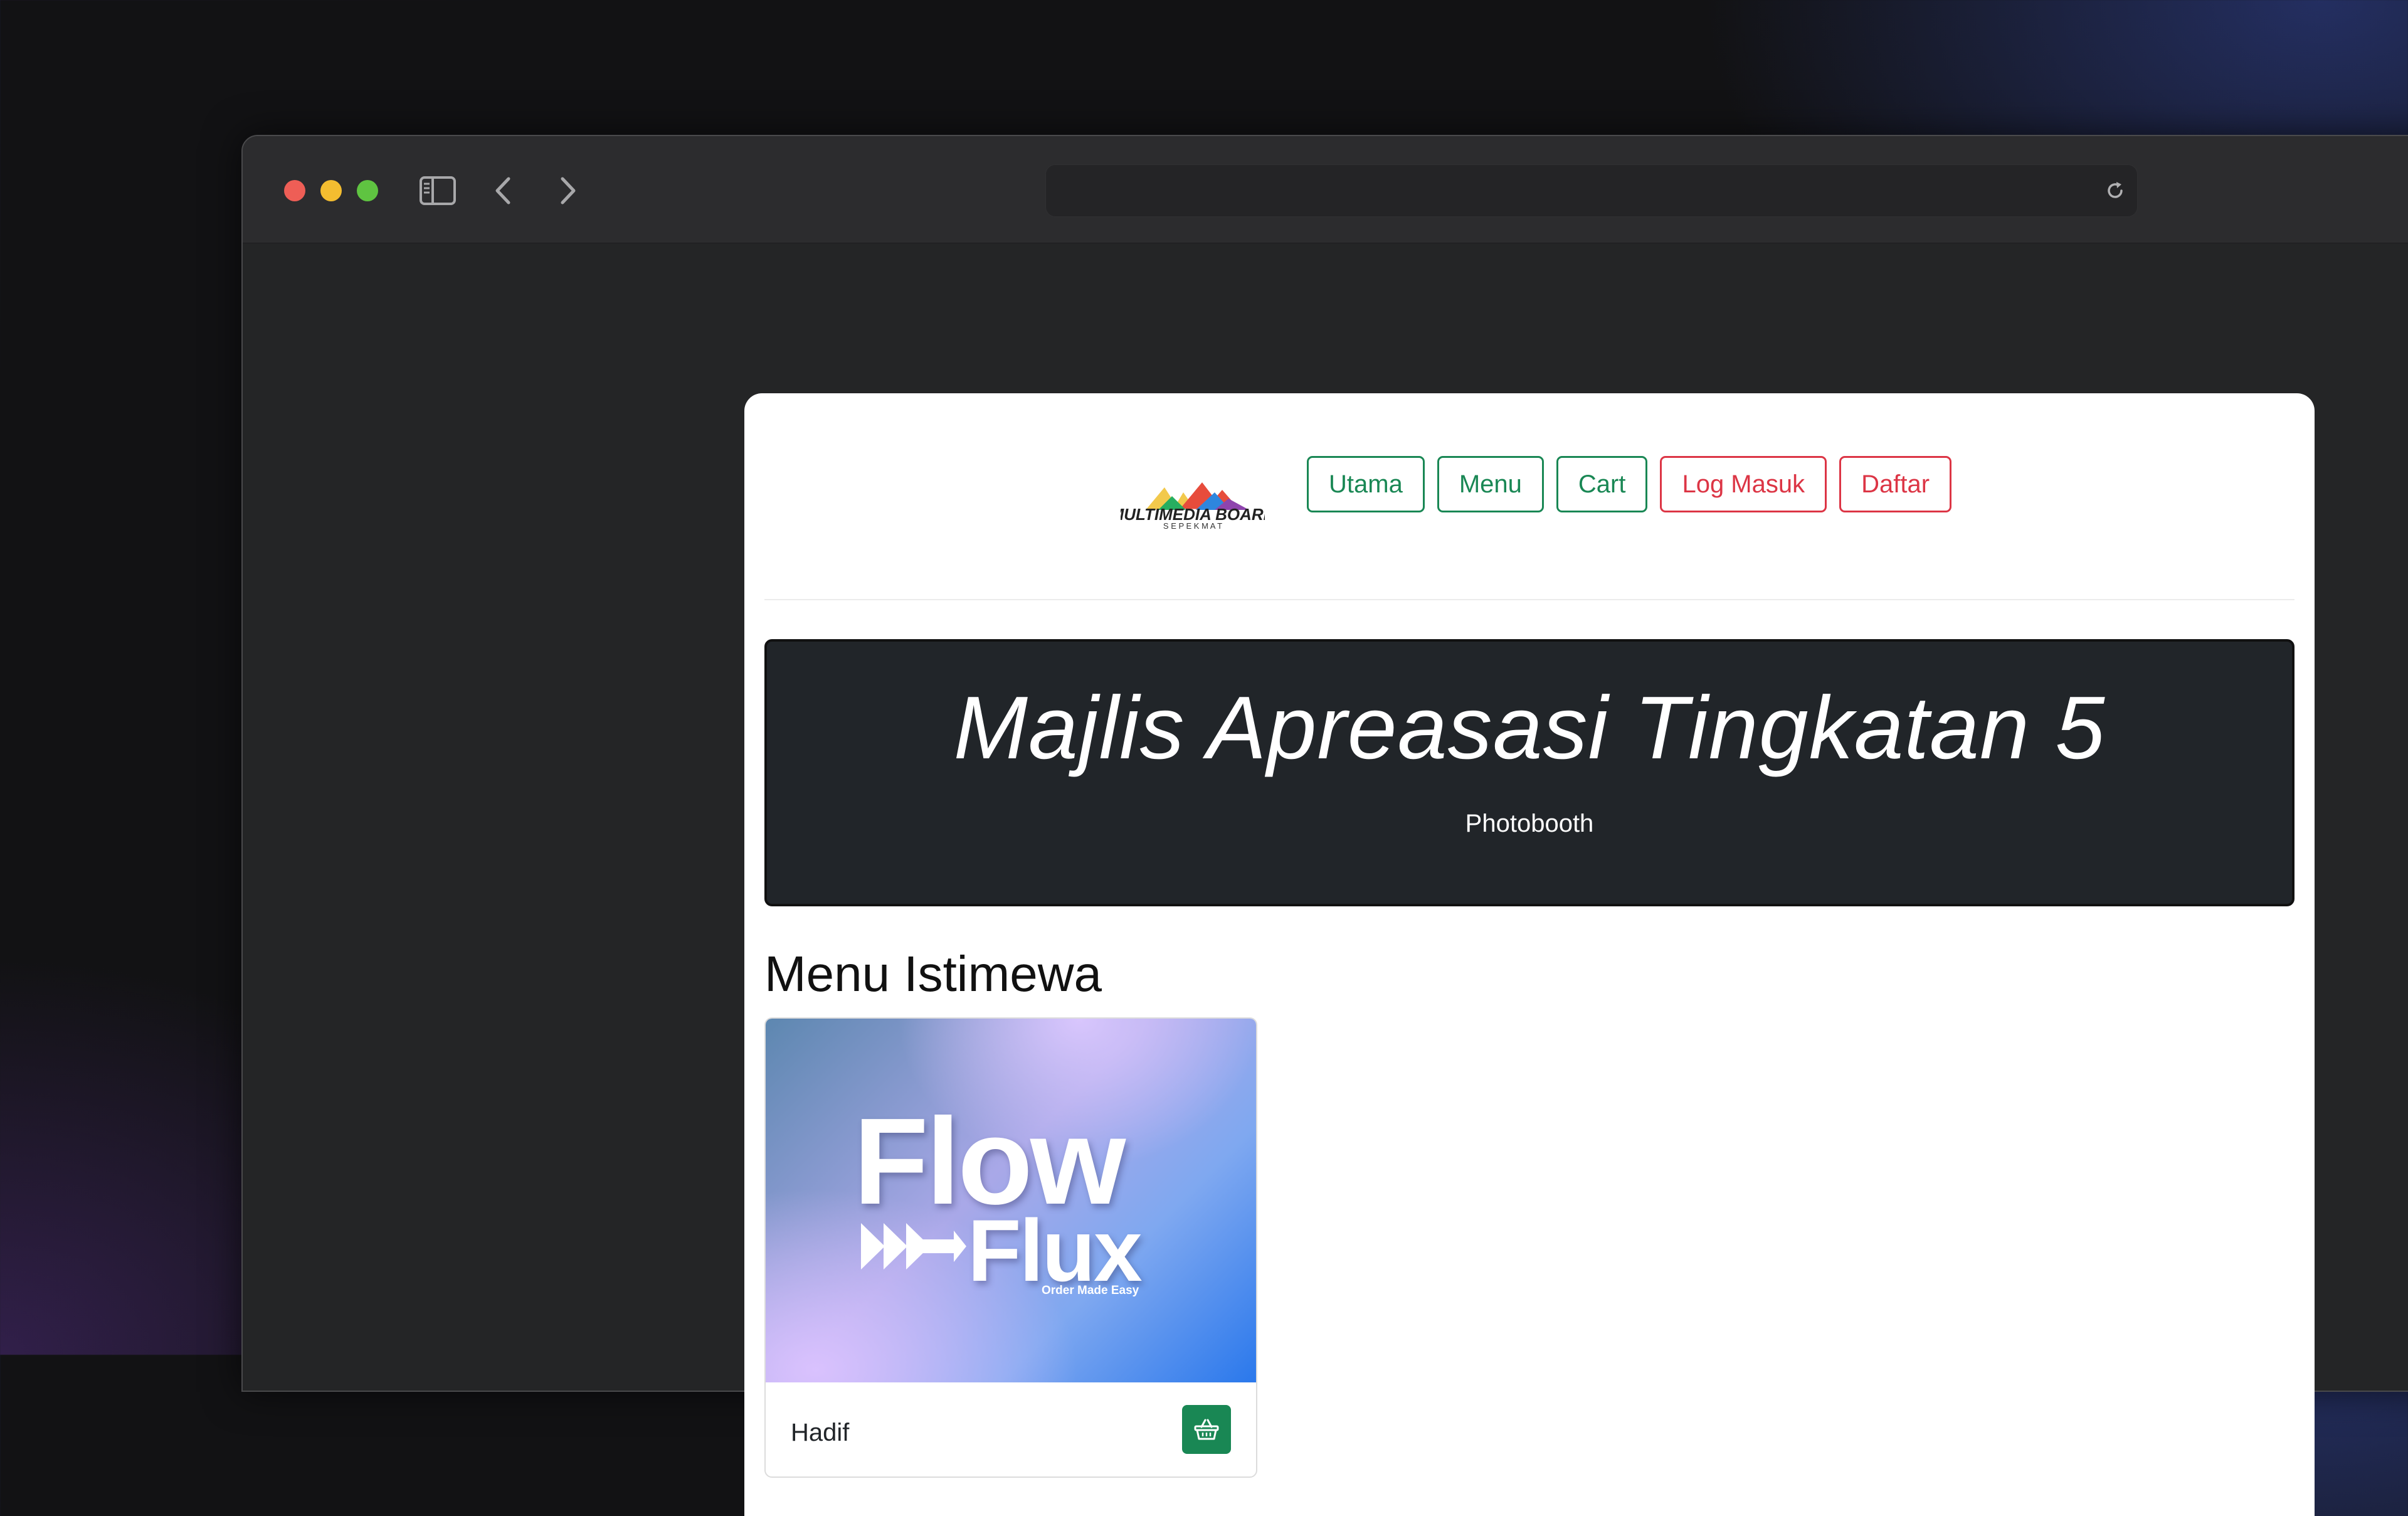 The image size is (2408, 1516). Describe the element at coordinates (1055, 1250) in the screenshot. I see `brand-flux-text: Flux` at that location.